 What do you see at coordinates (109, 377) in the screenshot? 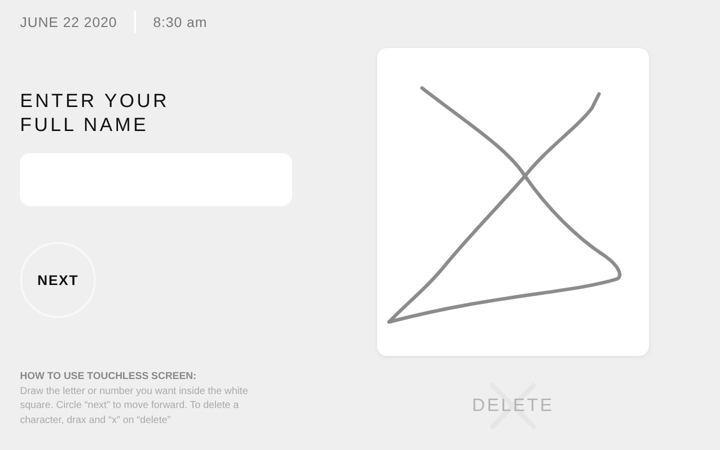
I see `instructions-heading: HOW TO USE TOUCHLESS SCREEN:` at bounding box center [109, 377].